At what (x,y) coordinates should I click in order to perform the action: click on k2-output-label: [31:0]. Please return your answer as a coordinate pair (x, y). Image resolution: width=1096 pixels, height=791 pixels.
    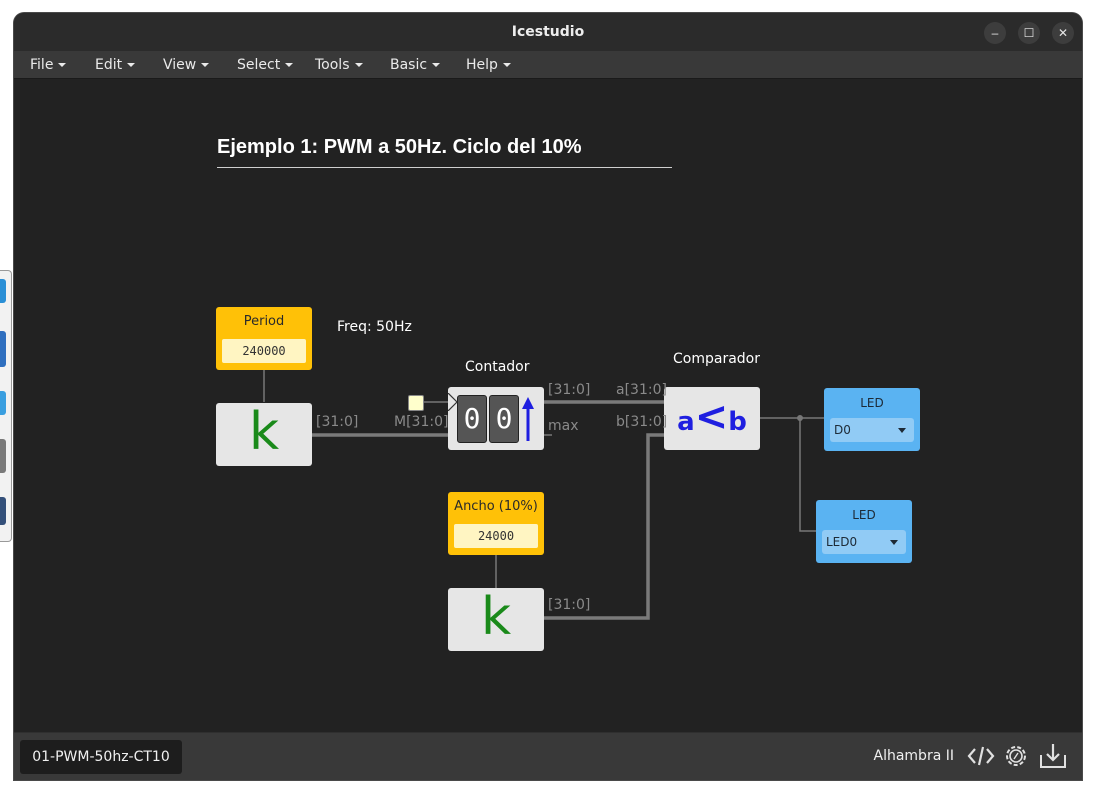
    Looking at the image, I should click on (569, 605).